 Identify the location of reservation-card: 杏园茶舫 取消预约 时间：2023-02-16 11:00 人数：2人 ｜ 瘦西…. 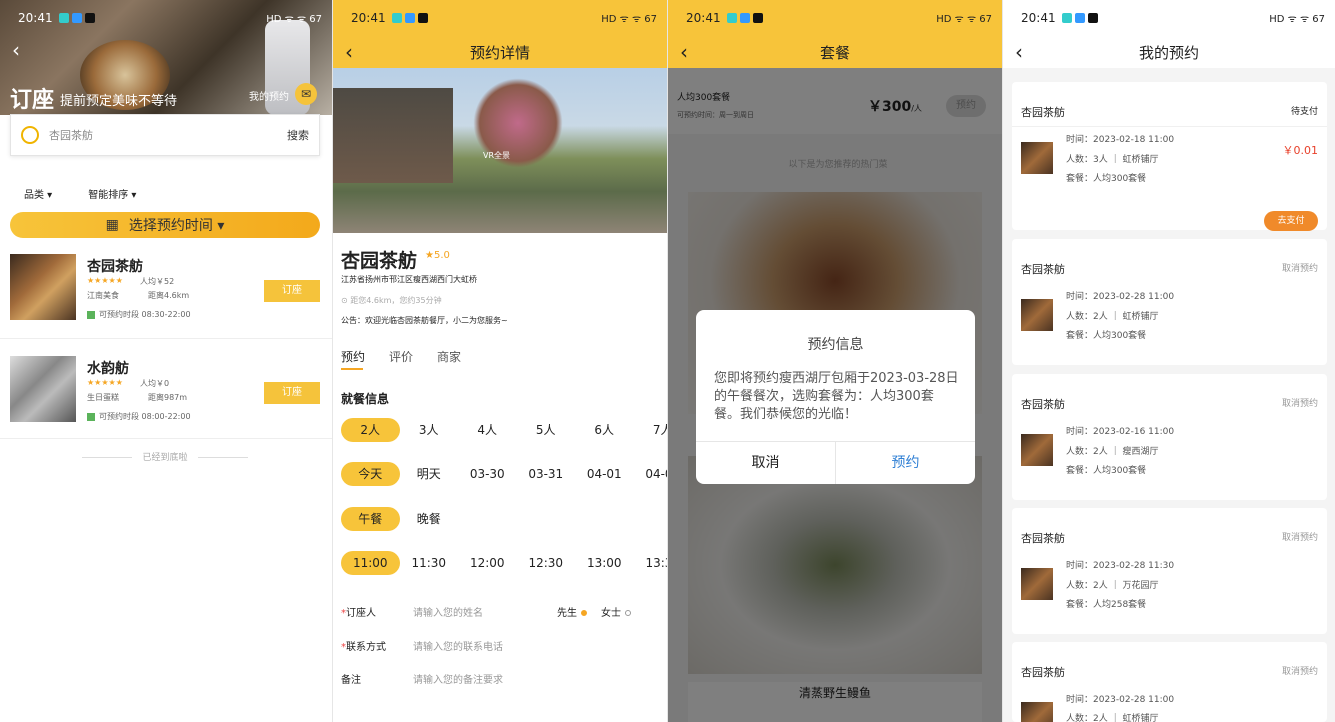
(1169, 437).